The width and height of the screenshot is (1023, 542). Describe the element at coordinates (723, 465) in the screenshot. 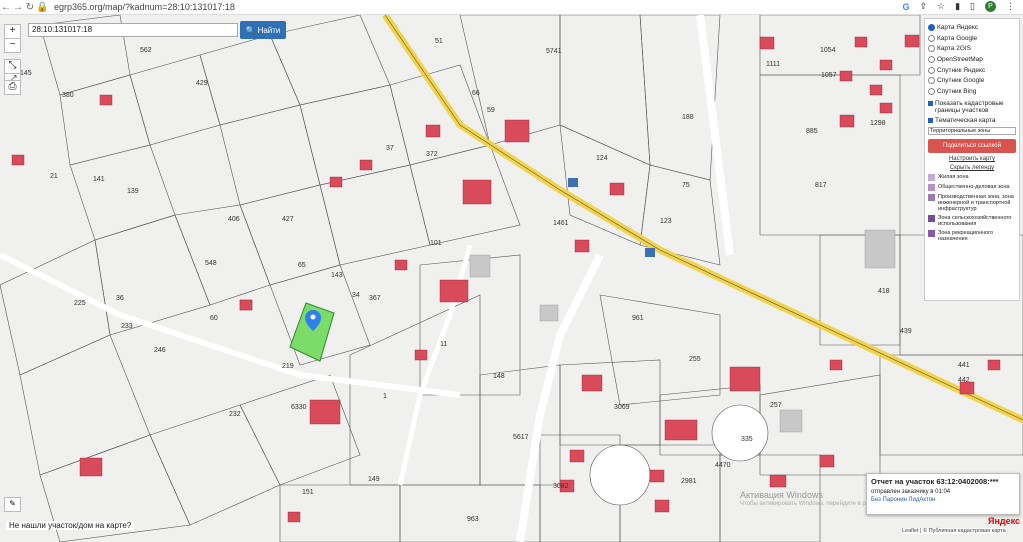

I see `parcel-number-label: 4470` at that location.